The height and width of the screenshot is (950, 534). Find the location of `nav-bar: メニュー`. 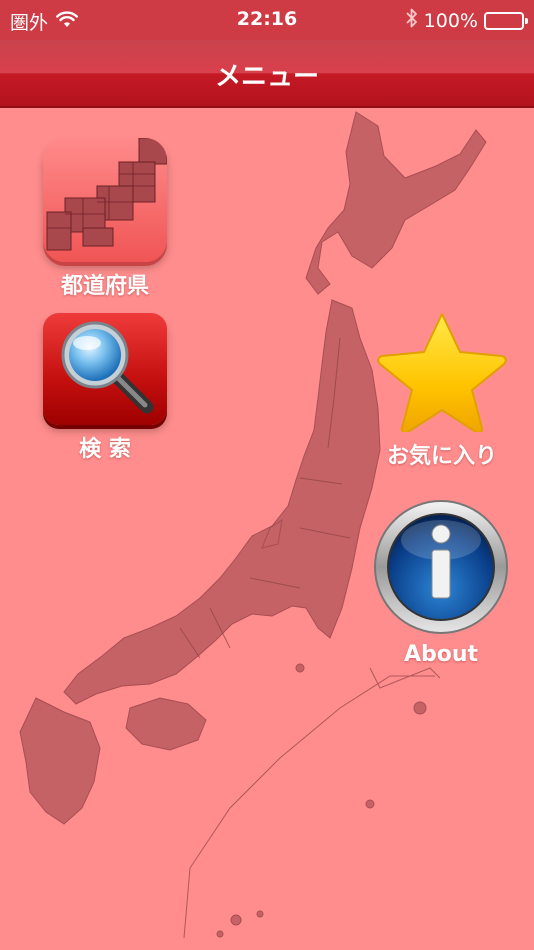

nav-bar: メニュー is located at coordinates (267, 74).